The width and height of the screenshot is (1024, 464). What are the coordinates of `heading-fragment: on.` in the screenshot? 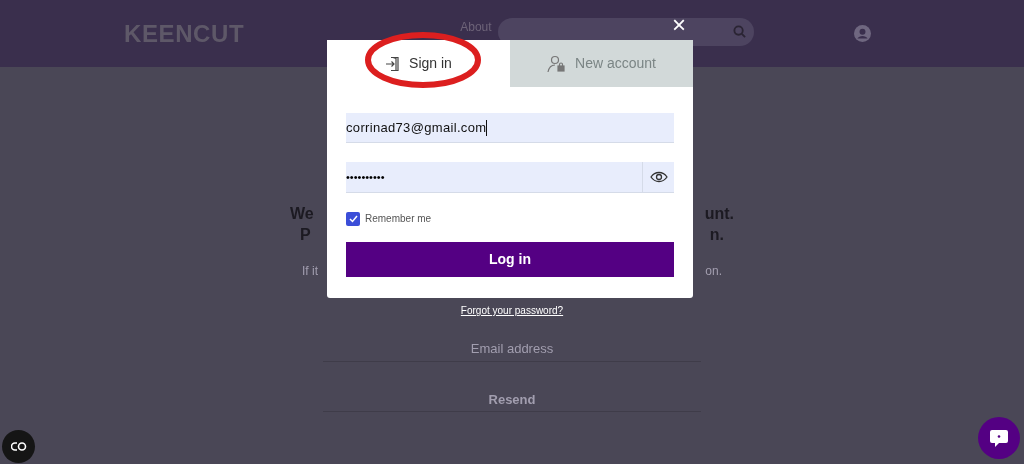 It's located at (713, 271).